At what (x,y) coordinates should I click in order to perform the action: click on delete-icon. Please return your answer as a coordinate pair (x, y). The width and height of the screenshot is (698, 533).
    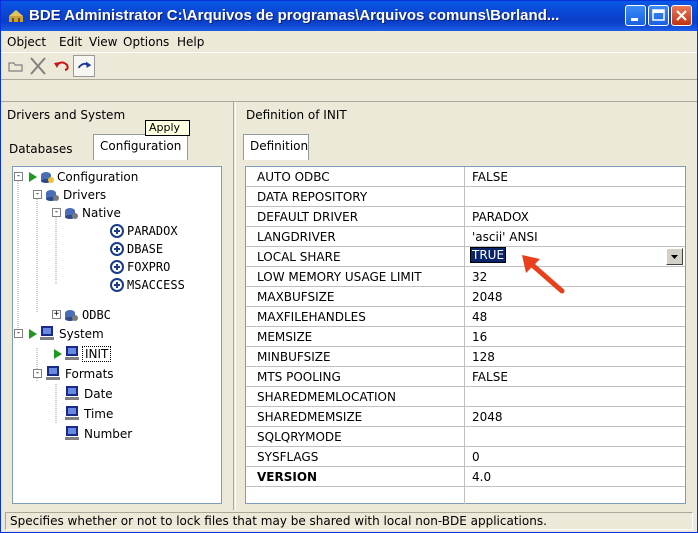
    Looking at the image, I should click on (38, 66).